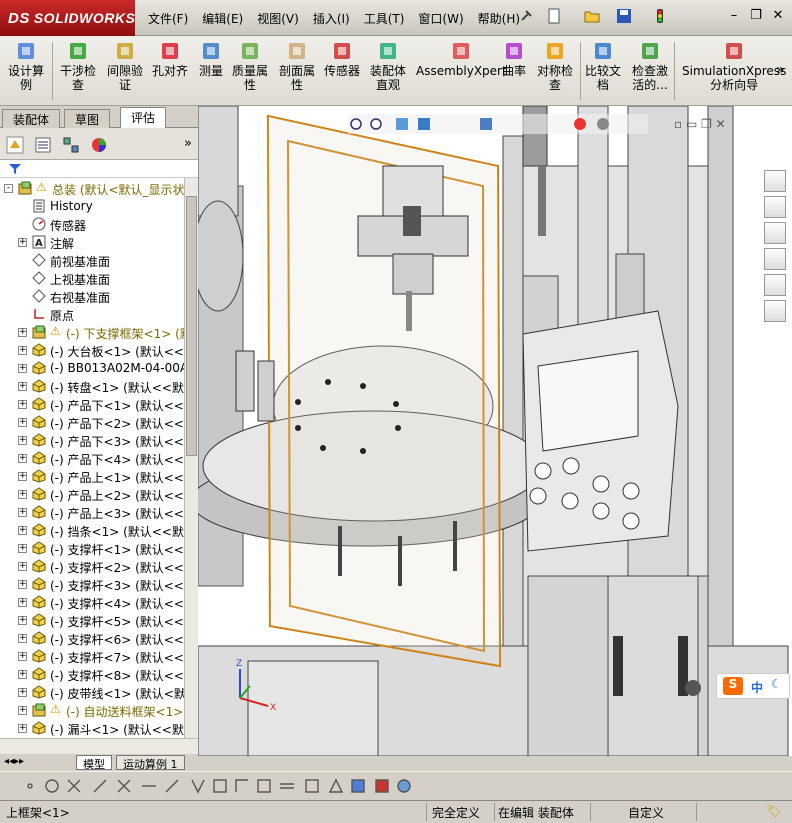 Image resolution: width=792 pixels, height=823 pixels. Describe the element at coordinates (211, 59) in the screenshot. I see `command-button-4: 测量` at that location.